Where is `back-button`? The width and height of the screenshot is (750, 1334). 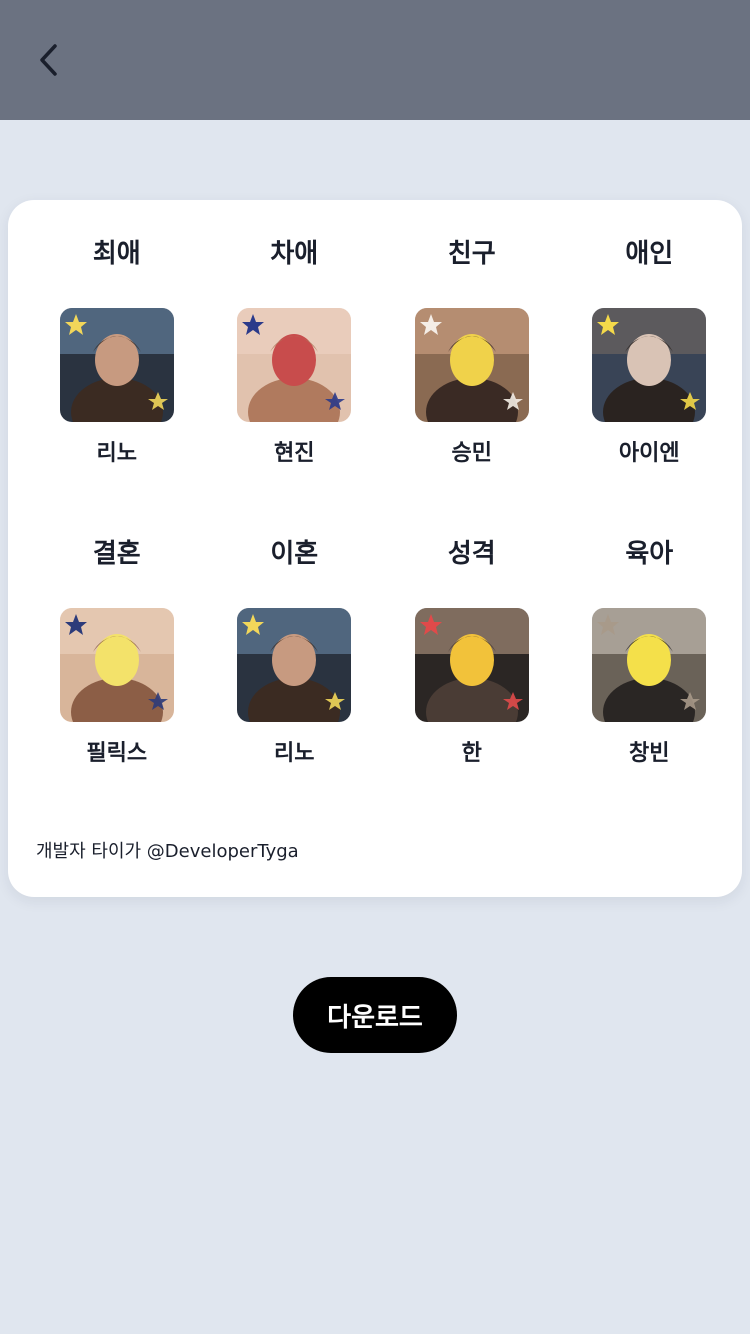 back-button is located at coordinates (50, 60).